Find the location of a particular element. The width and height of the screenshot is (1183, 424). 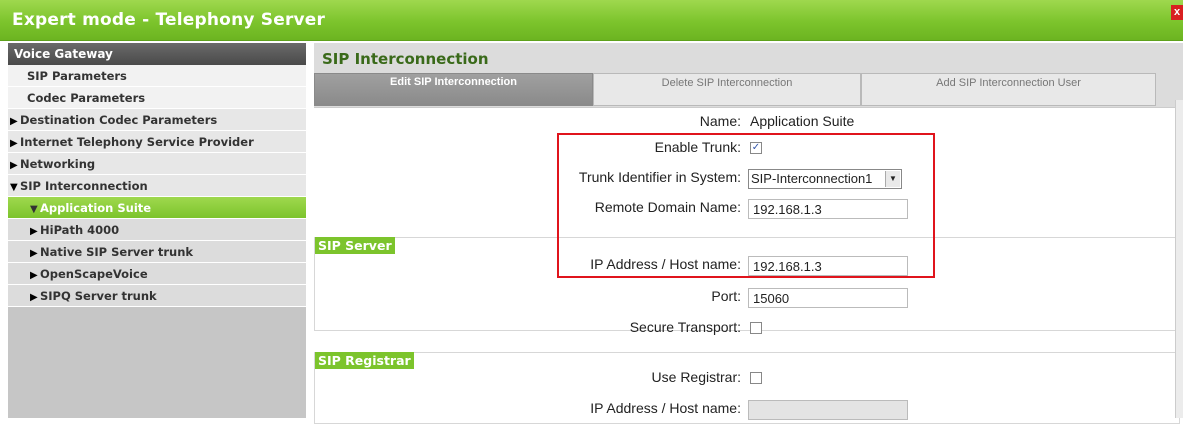

sidebar-item-label: OpenScapeVoice is located at coordinates (94, 274).